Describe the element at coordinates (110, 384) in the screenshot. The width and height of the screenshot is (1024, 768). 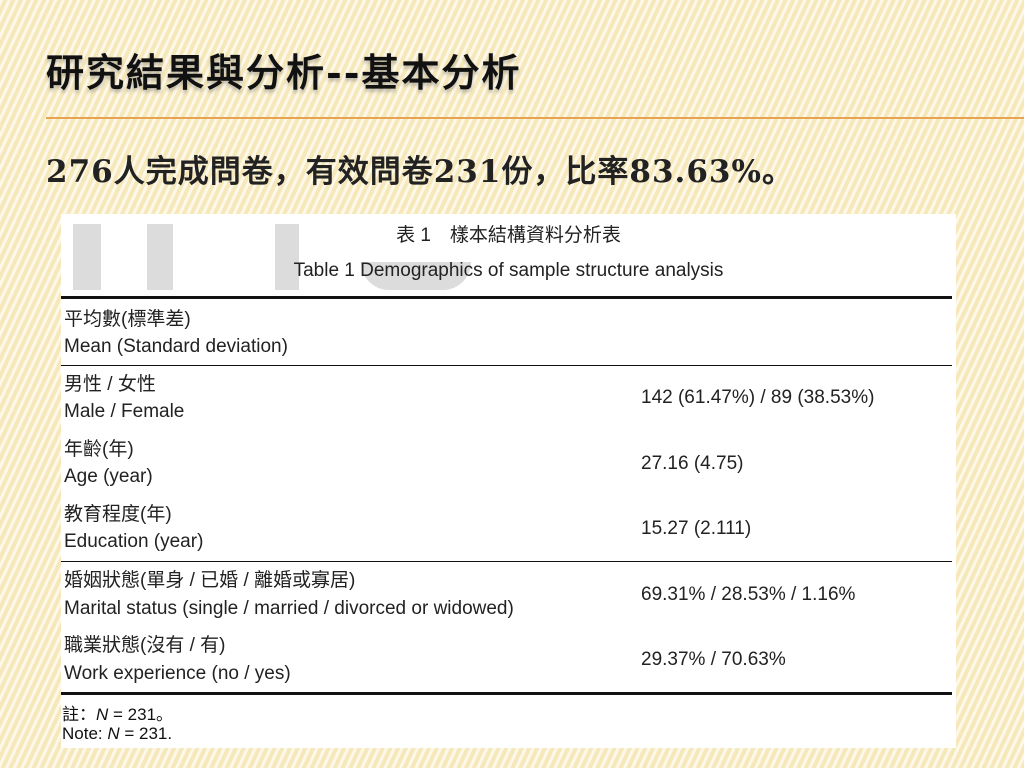
I see `row-label-zh: 男性 / 女性` at that location.